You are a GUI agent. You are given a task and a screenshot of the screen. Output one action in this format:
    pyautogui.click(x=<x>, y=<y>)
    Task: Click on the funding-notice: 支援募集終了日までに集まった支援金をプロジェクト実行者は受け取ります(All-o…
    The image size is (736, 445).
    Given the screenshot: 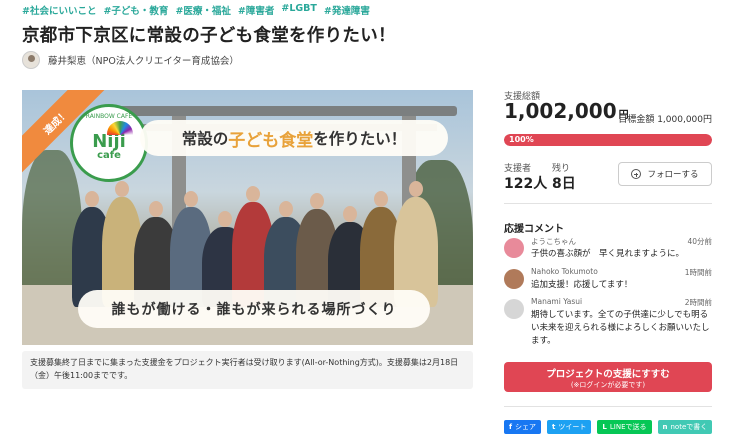 What is the action you would take?
    pyautogui.click(x=247, y=370)
    